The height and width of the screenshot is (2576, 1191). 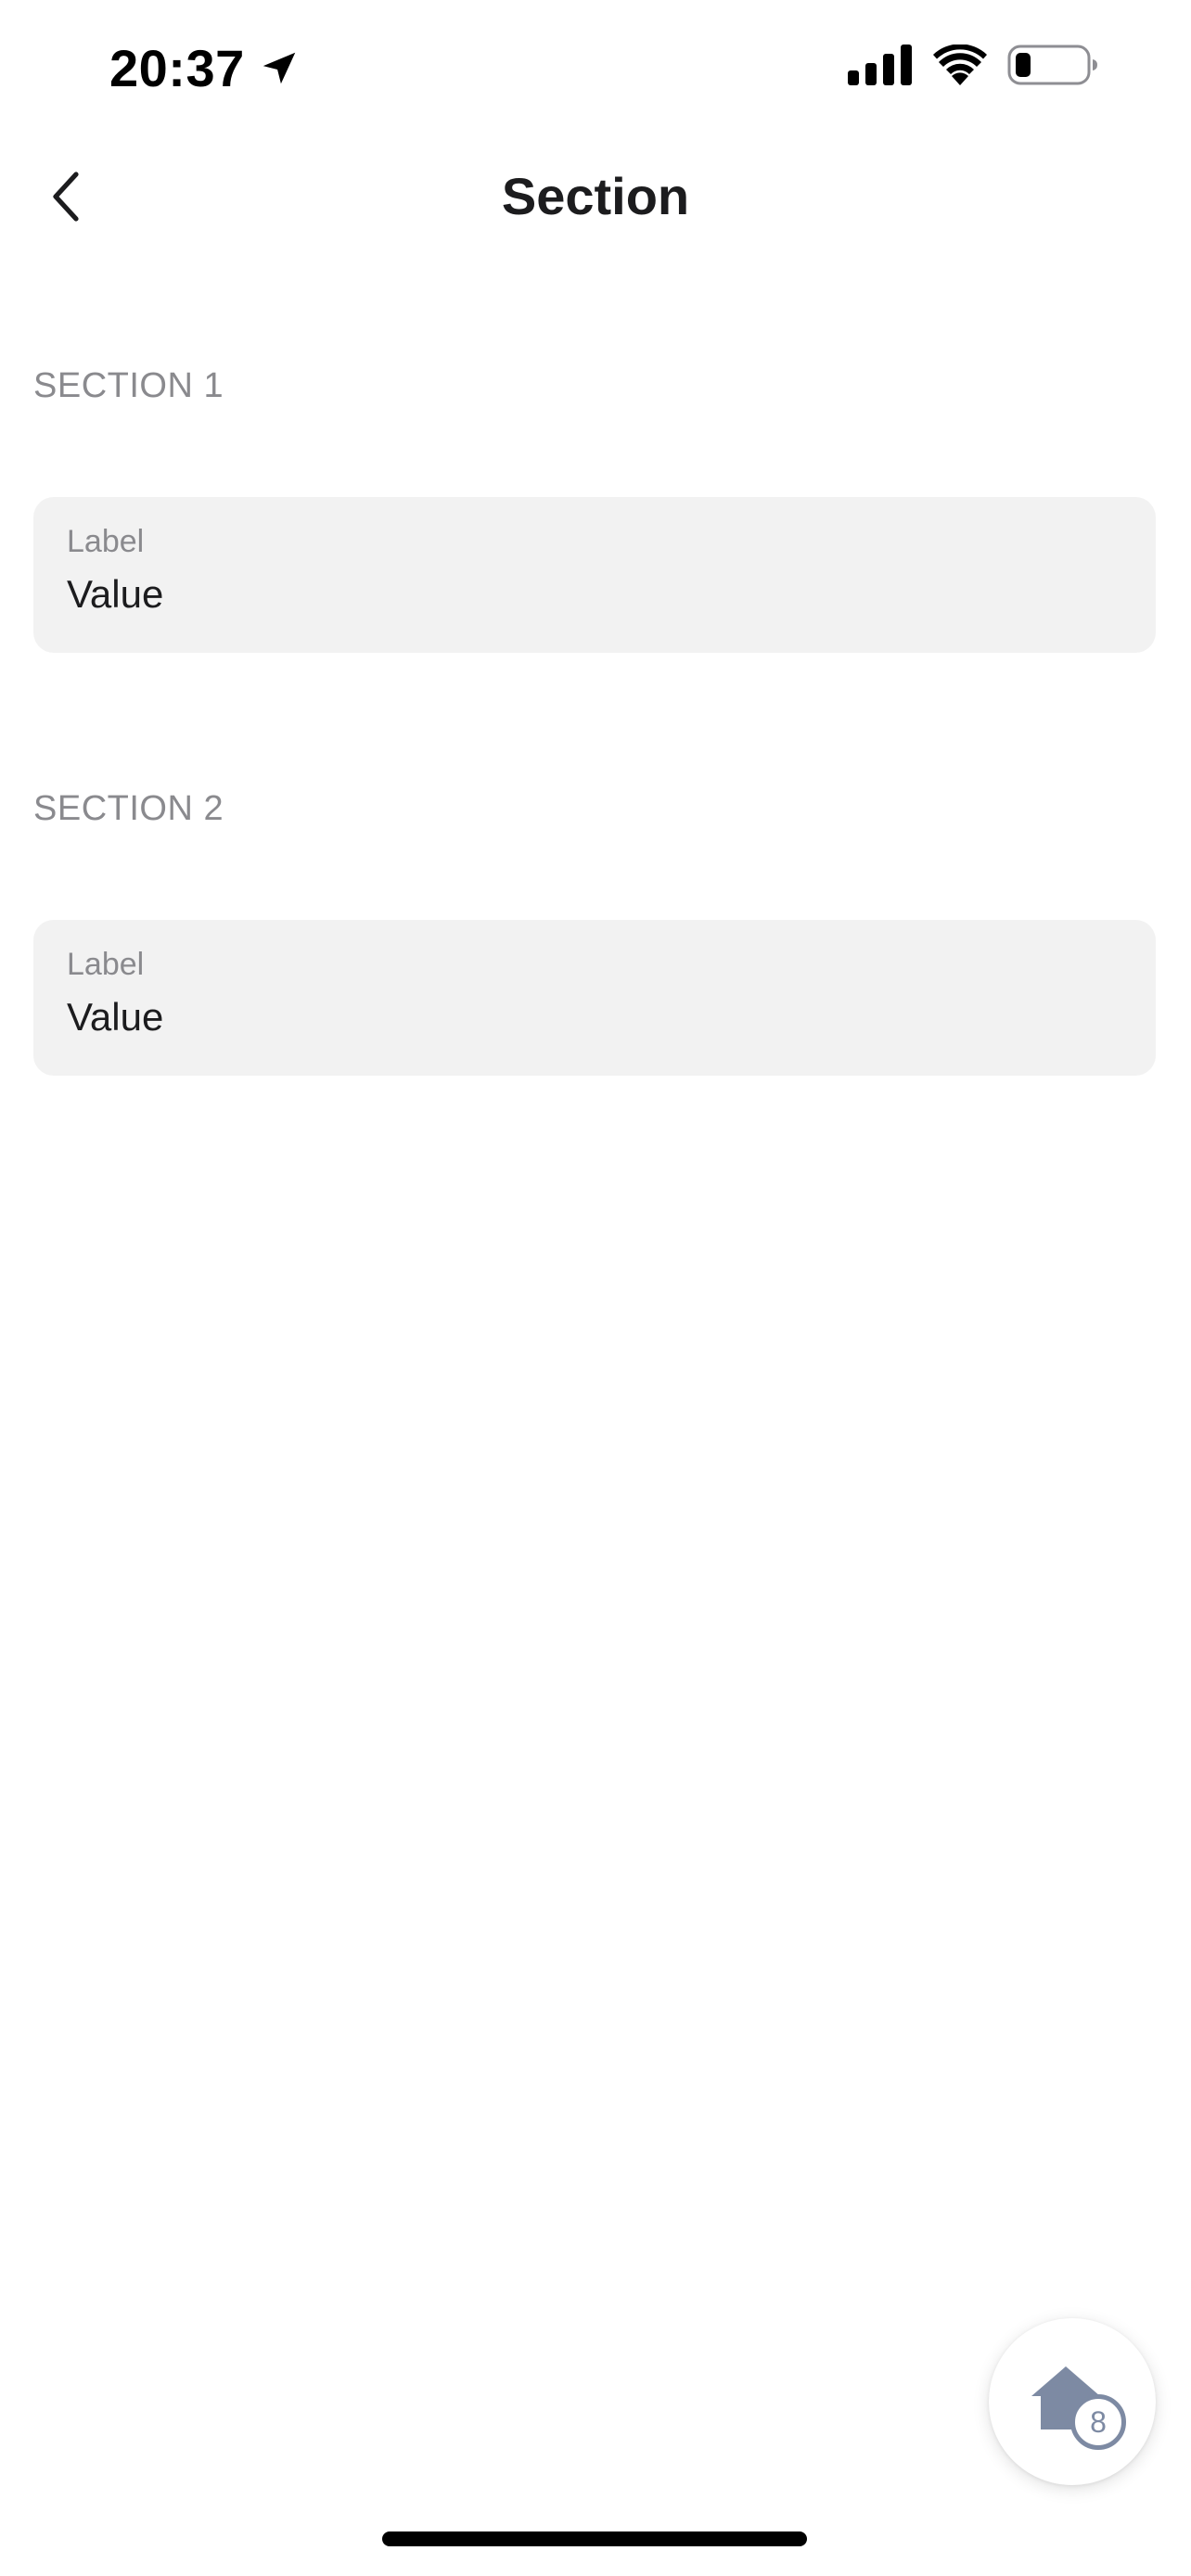 I want to click on location-arrow-icon, so click(x=279, y=68).